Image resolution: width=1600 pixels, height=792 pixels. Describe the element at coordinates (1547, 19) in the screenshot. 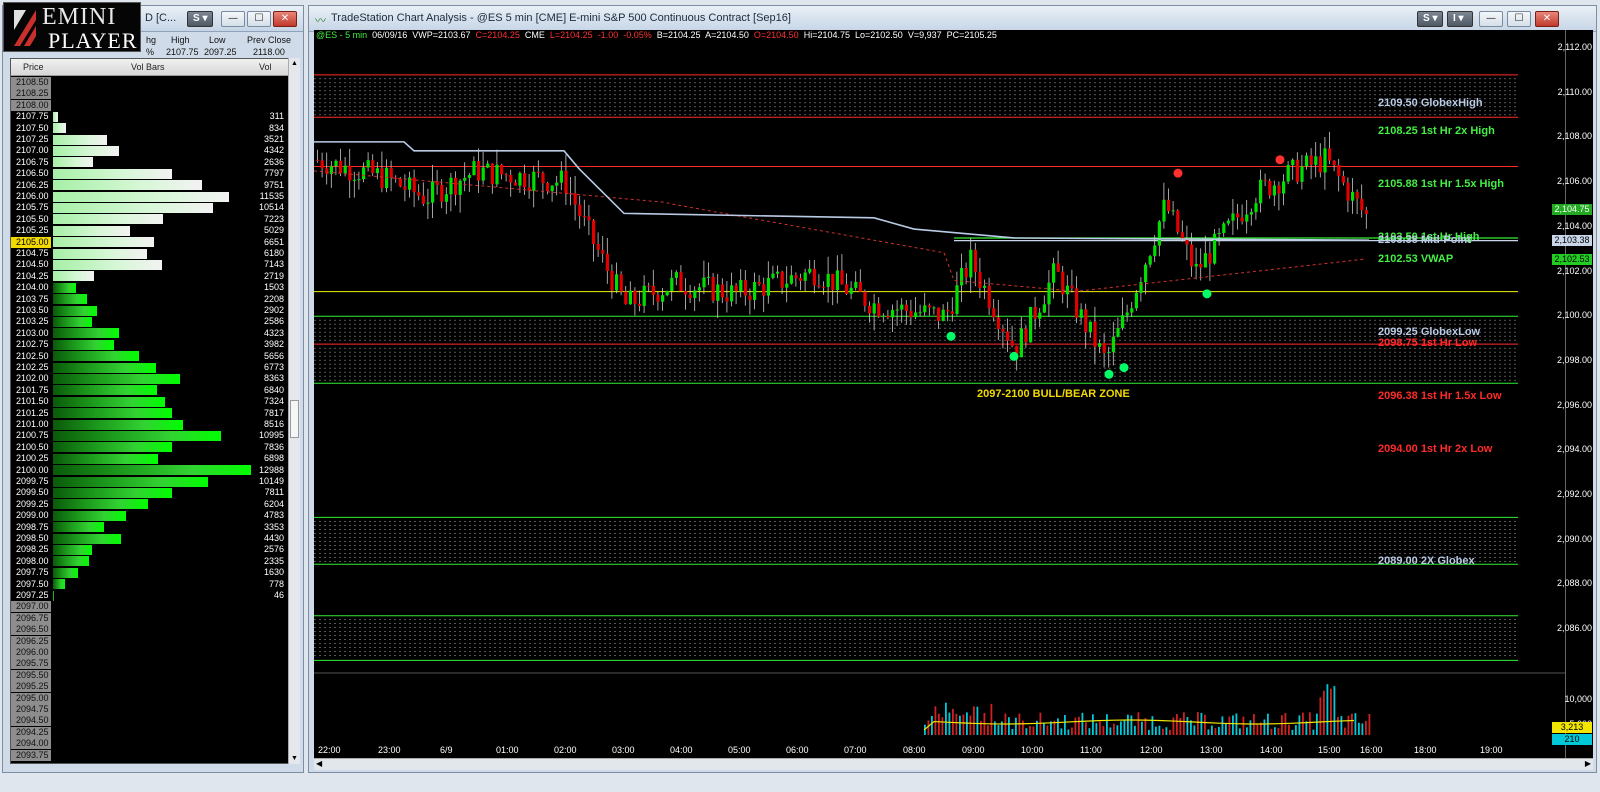

I see `chart-close-button: ✕` at that location.